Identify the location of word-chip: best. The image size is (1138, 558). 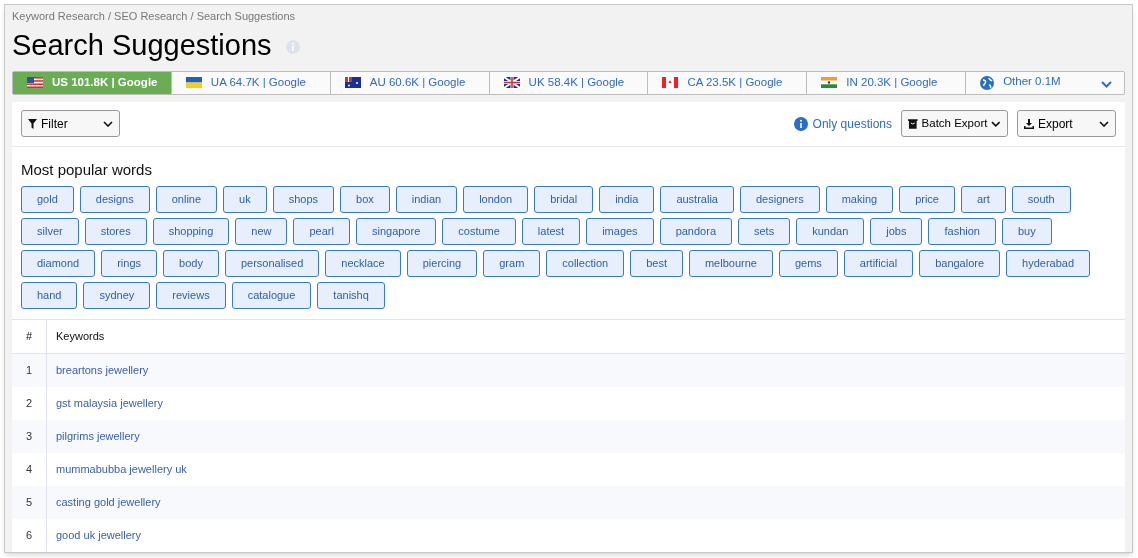
(656, 263).